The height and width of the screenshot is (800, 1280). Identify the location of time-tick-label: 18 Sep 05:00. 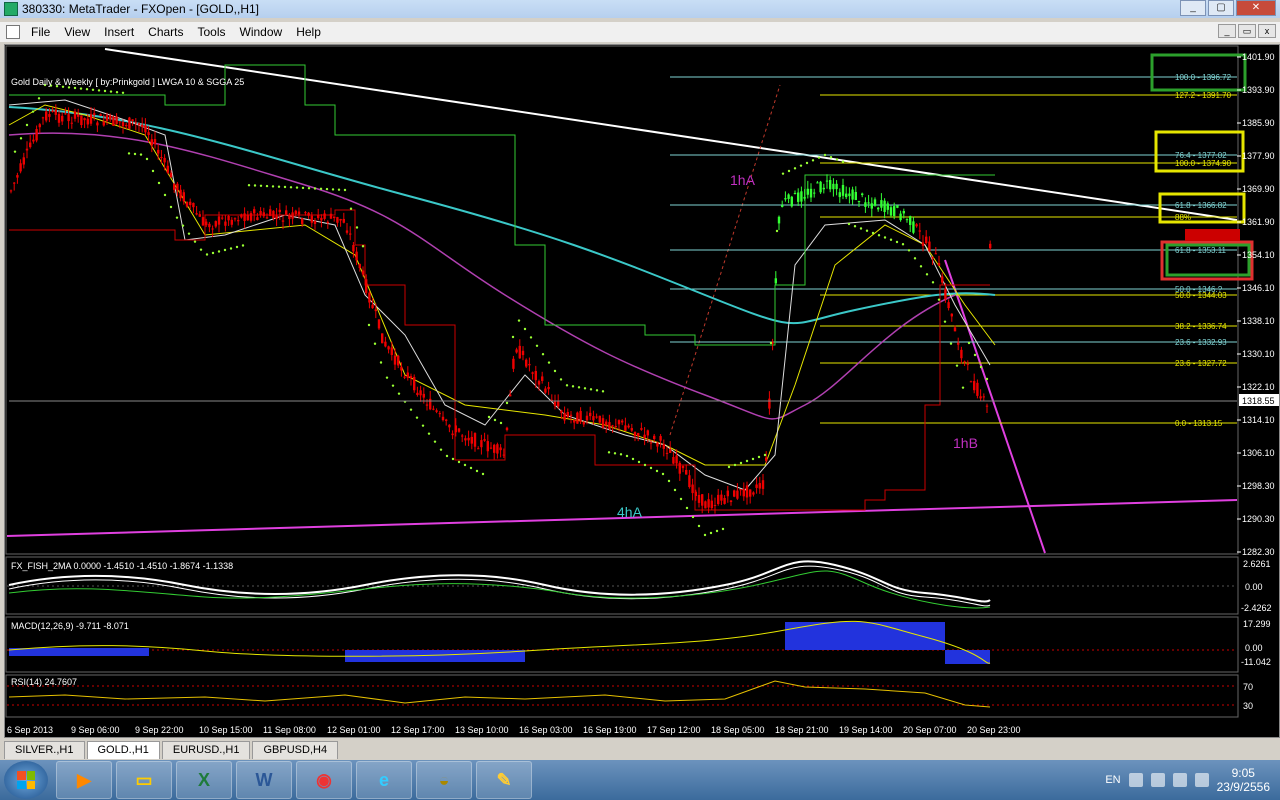
(738, 730).